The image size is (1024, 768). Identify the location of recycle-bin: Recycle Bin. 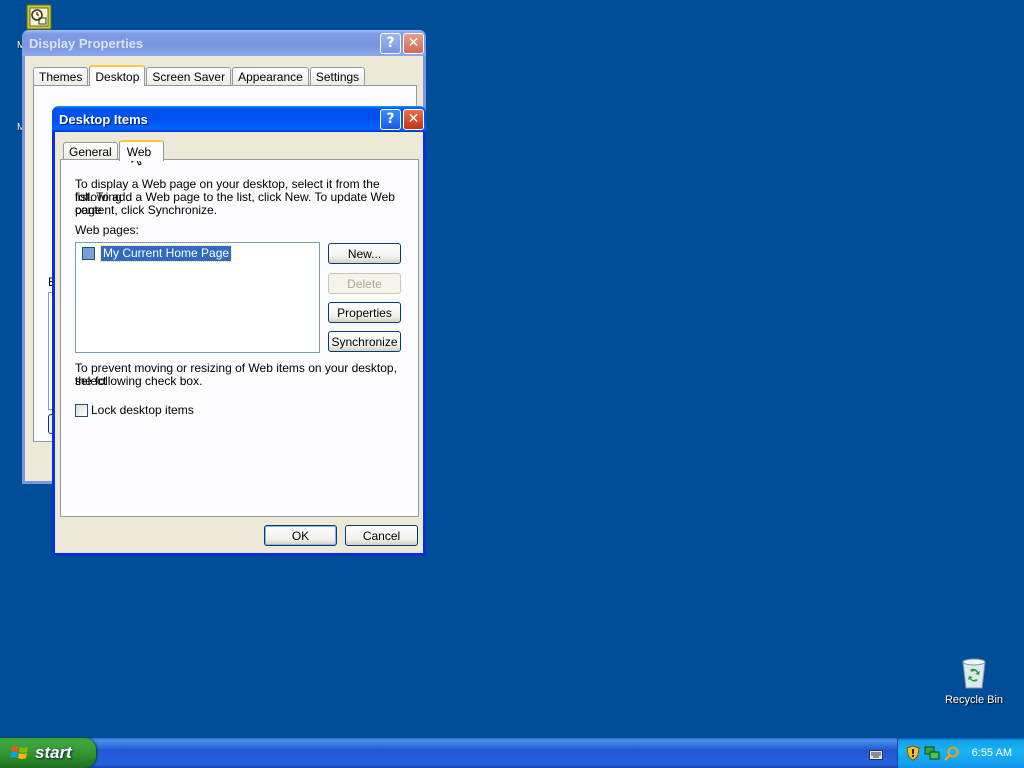
(974, 681).